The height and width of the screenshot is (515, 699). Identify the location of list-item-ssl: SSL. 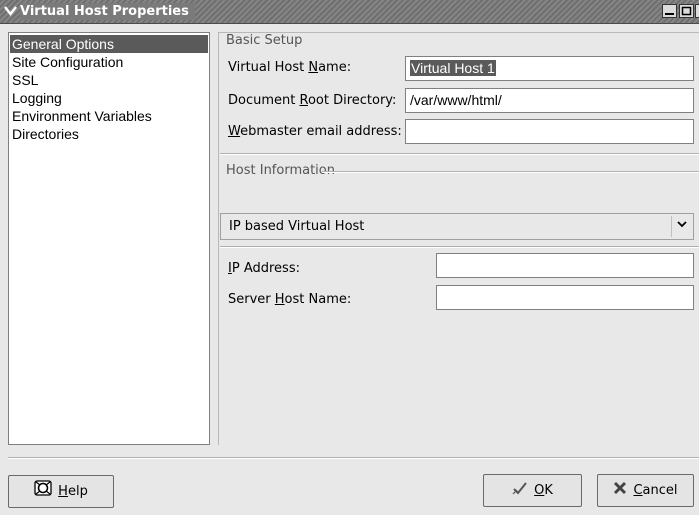
(109, 80).